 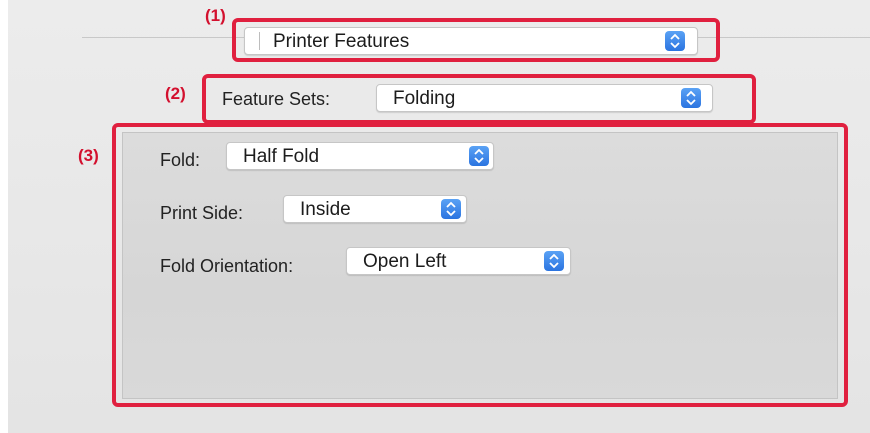 I want to click on callout-label-2: (2), so click(x=175, y=93).